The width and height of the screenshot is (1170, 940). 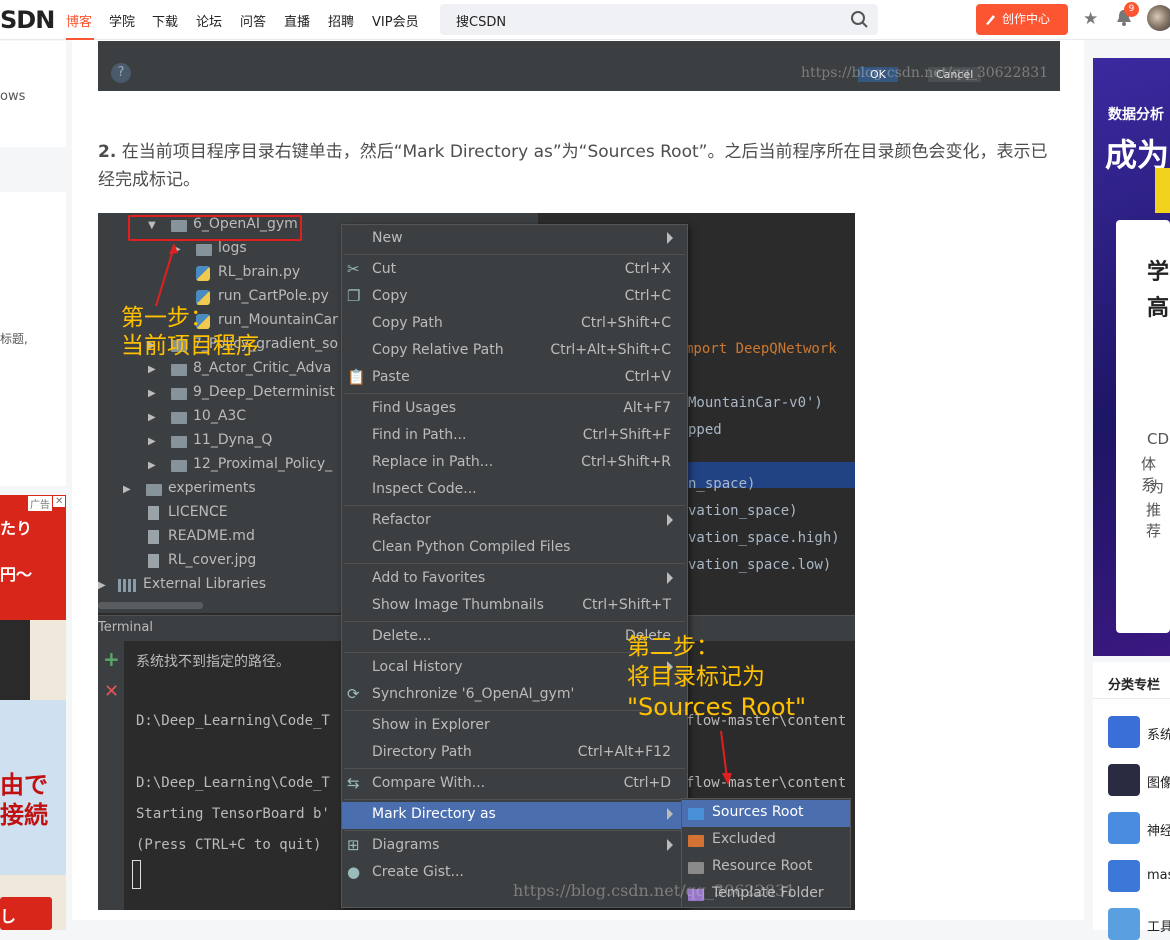 I want to click on menu-item: ❐ Copy Ctrl+C, so click(x=514, y=297).